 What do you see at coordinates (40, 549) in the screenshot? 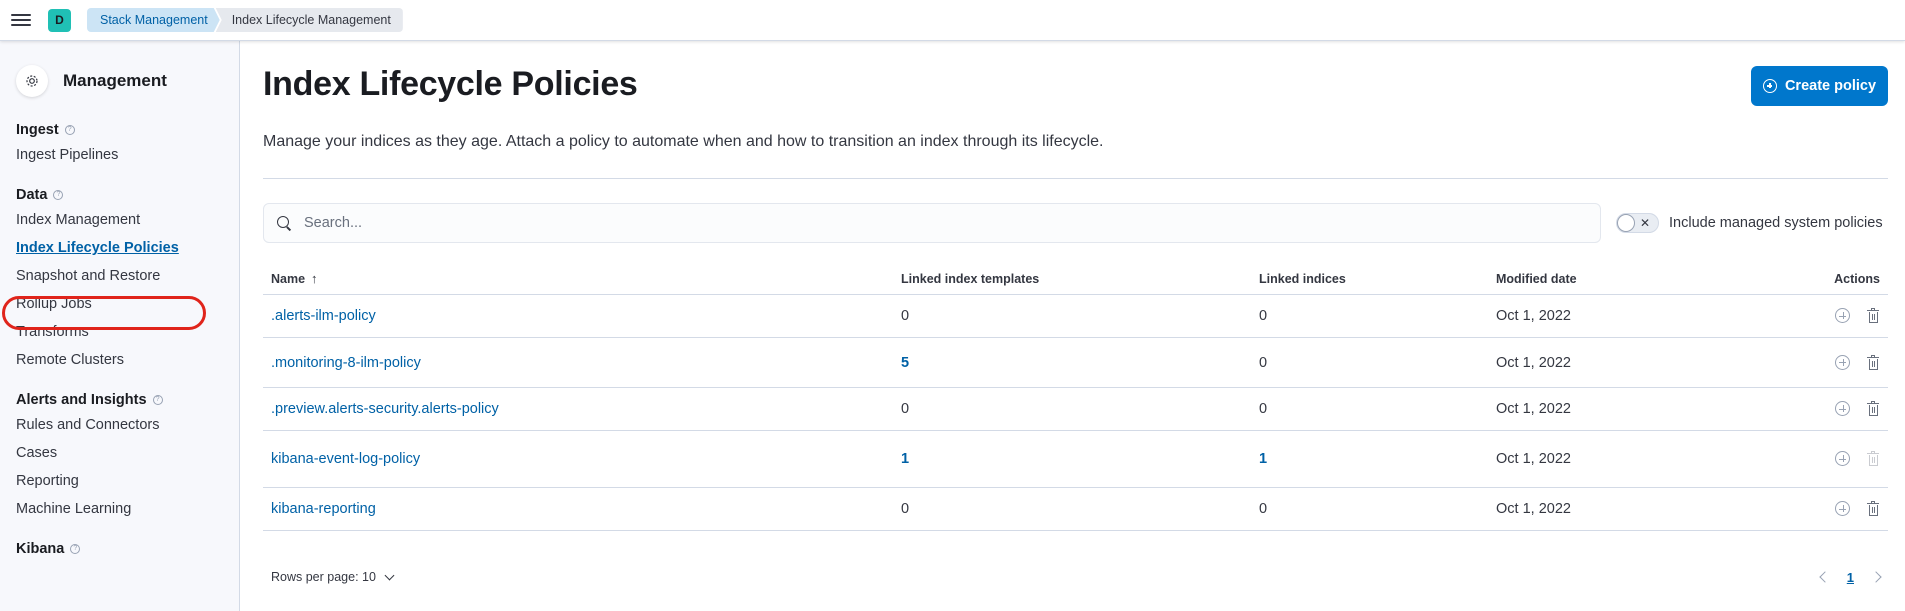
I see `group-title: Kibana` at bounding box center [40, 549].